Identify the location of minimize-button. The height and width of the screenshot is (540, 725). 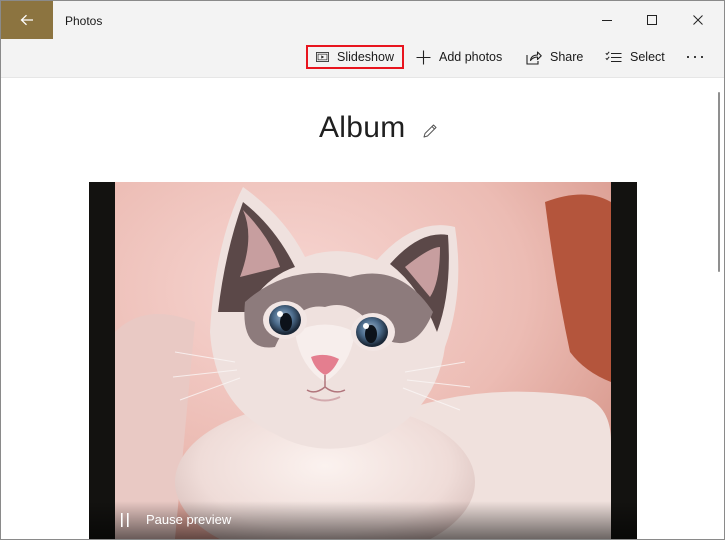
(607, 20).